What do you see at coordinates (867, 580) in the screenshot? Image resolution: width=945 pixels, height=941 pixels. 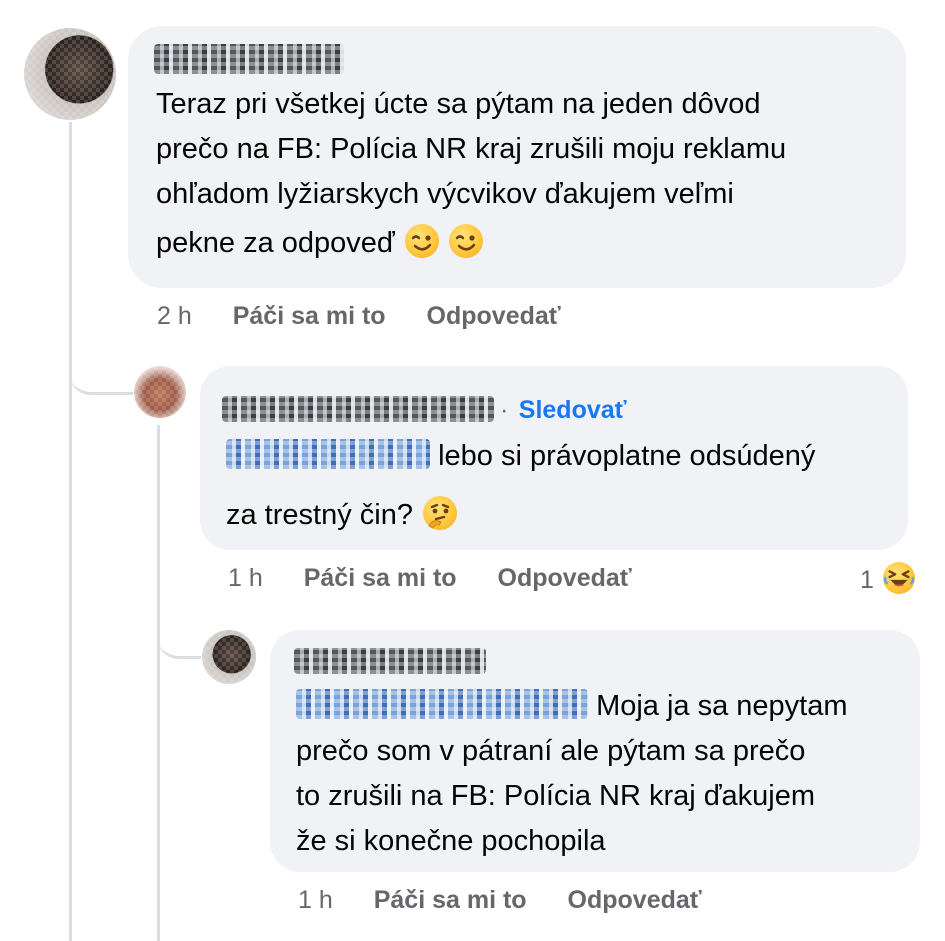 I see `reaction-count: 1` at bounding box center [867, 580].